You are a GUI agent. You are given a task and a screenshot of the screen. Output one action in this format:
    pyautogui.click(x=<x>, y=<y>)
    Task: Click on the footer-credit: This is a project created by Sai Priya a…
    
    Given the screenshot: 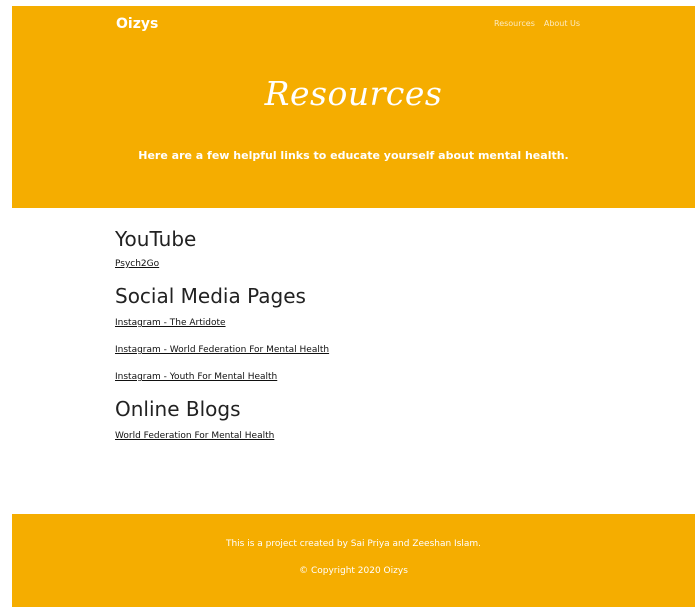 What is the action you would take?
    pyautogui.click(x=353, y=544)
    